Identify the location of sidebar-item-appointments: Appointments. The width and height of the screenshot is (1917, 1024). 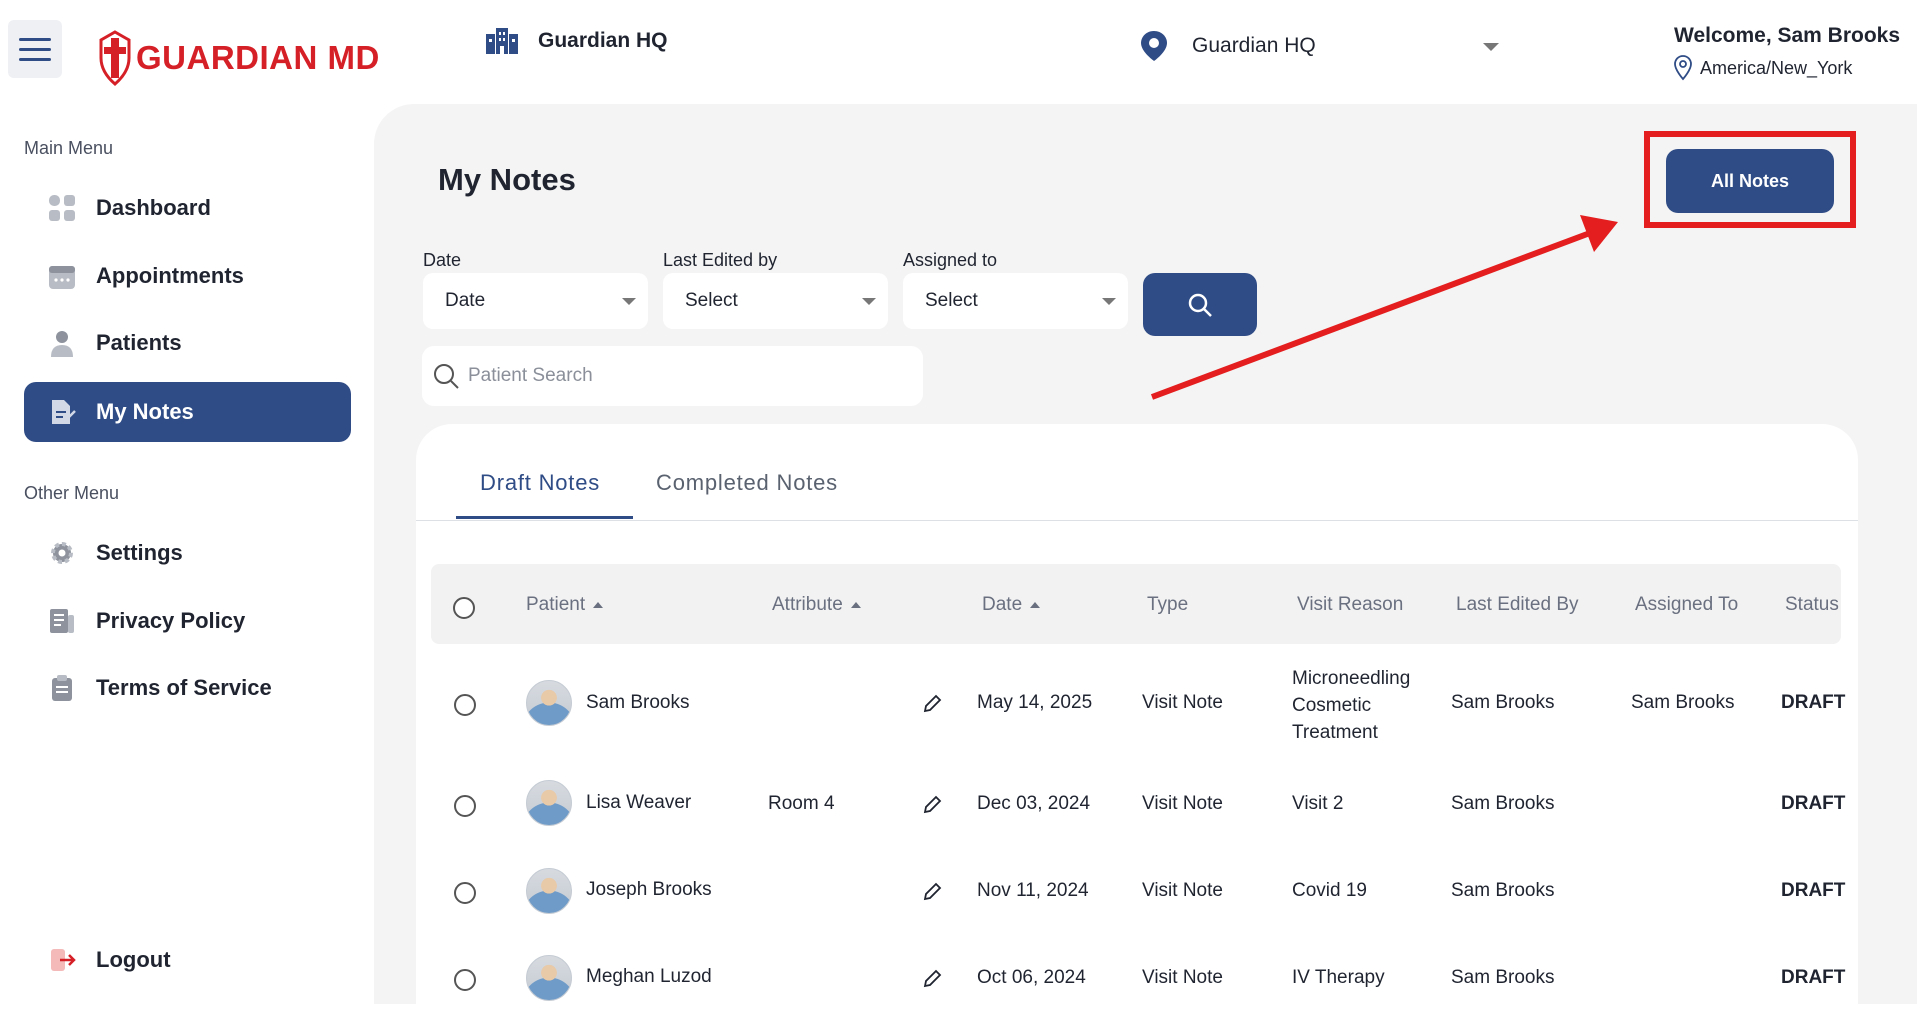
(187, 276).